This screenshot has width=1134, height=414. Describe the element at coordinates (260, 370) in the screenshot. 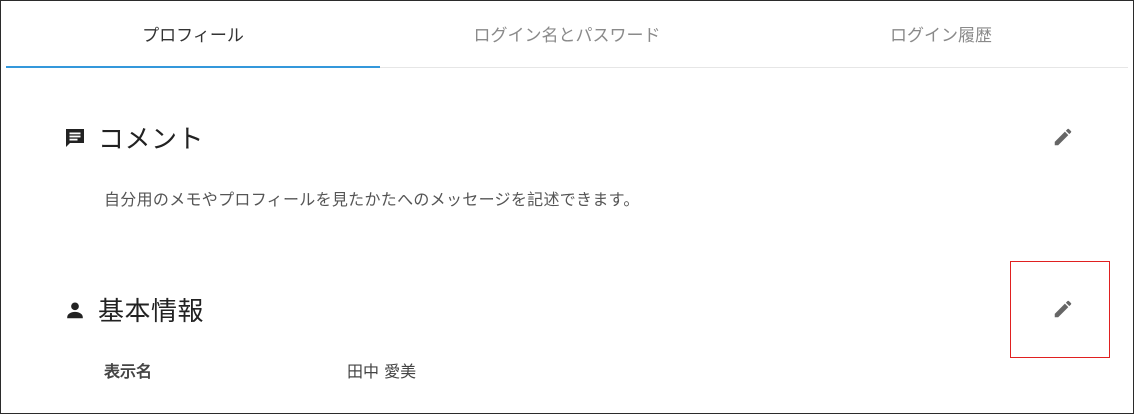

I see `field-row-display-name: 表示名 田中 愛美` at that location.